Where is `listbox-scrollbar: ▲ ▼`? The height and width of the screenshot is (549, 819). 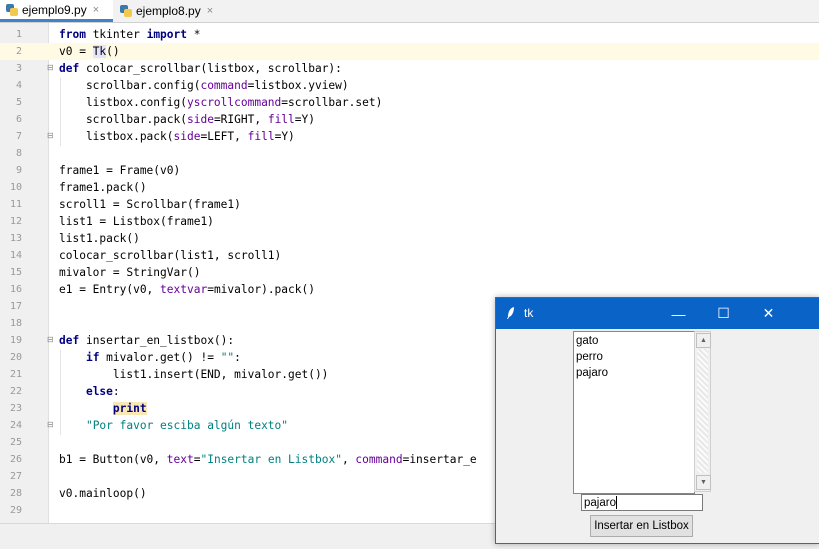 listbox-scrollbar: ▲ ▼ is located at coordinates (702, 411).